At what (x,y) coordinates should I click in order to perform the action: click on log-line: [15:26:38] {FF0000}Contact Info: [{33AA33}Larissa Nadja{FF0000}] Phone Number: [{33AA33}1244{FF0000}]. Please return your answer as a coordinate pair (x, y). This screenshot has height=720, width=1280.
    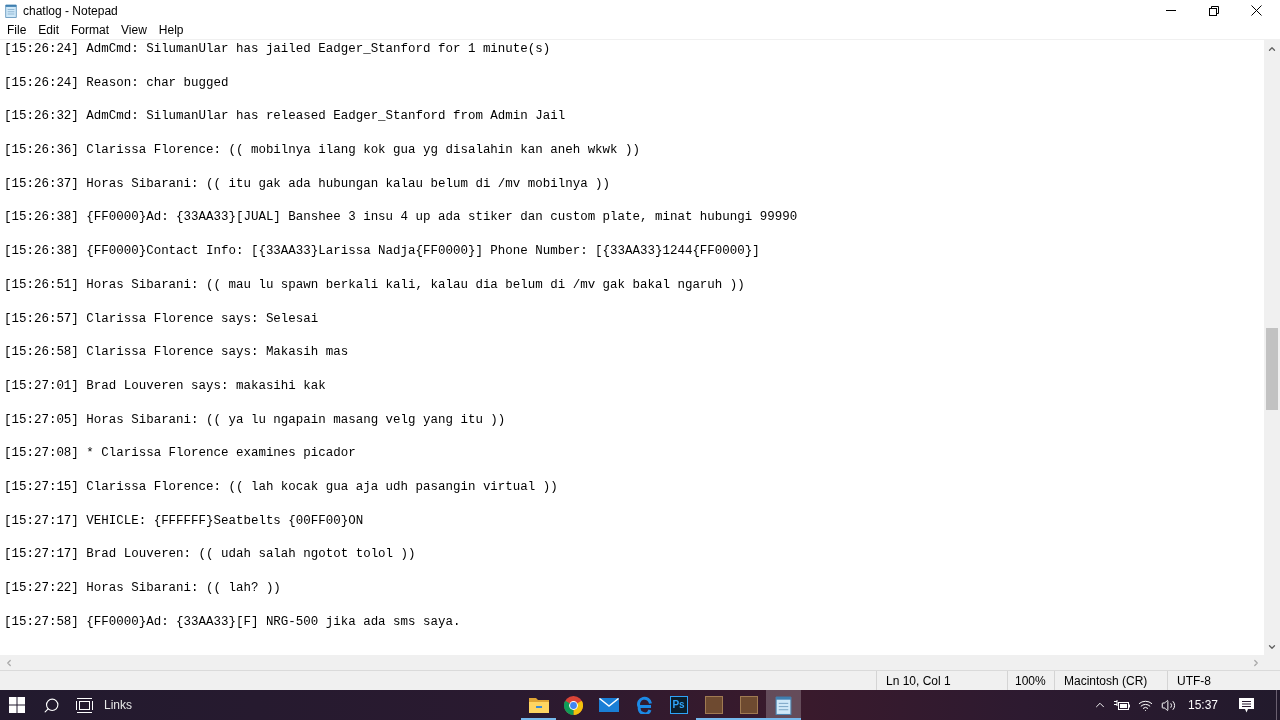
    Looking at the image, I should click on (382, 251).